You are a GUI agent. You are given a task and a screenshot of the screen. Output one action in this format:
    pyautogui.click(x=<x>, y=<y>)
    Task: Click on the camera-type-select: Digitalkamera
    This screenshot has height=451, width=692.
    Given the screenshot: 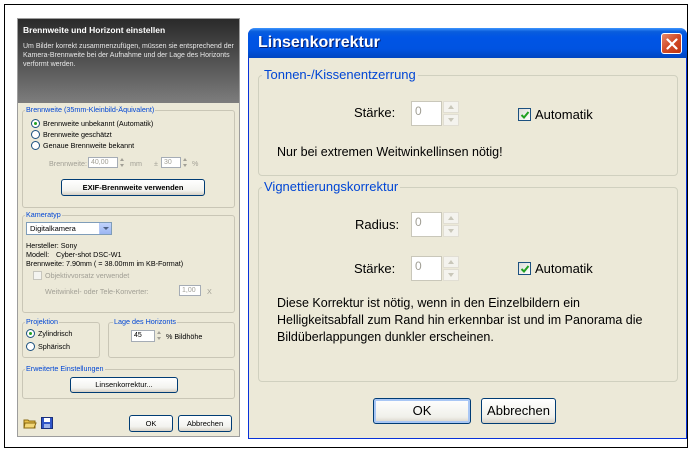 What is the action you would take?
    pyautogui.click(x=69, y=228)
    